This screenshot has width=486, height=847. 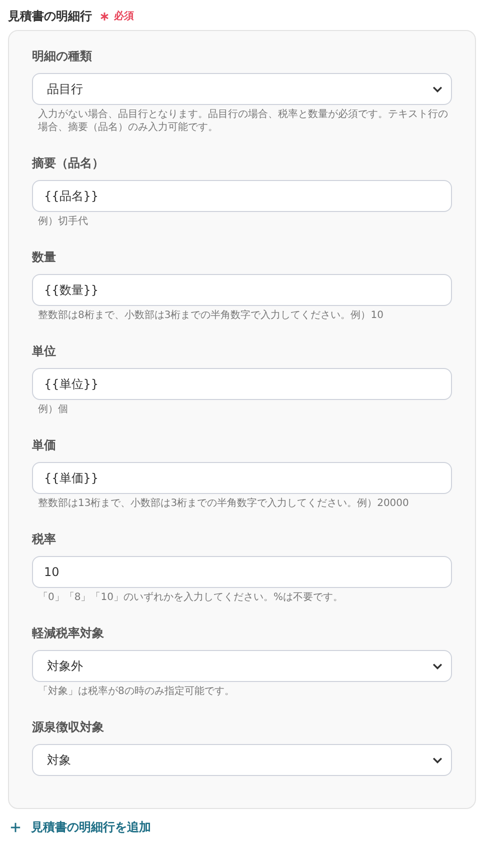 I want to click on field-label: 源泉徴収対象, so click(x=68, y=727).